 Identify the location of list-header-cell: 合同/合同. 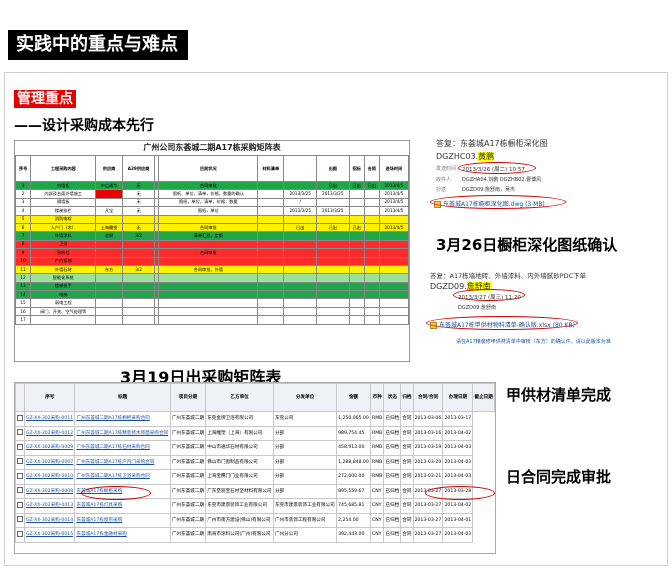
(428, 397).